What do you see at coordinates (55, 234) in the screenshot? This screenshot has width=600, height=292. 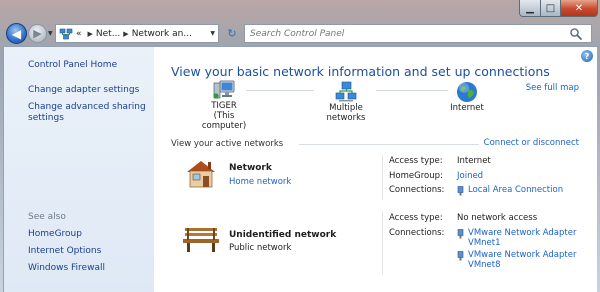 I see `sidebar-item-homegroup: HomeGroup` at bounding box center [55, 234].